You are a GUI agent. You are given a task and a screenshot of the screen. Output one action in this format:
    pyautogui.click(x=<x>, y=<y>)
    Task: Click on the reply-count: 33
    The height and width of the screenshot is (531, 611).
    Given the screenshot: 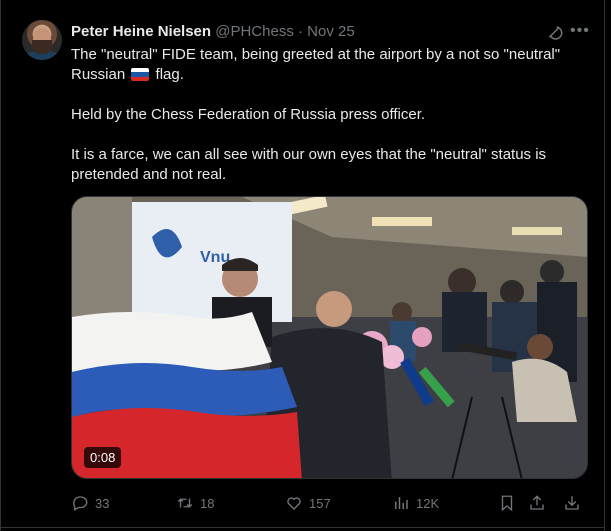 What is the action you would take?
    pyautogui.click(x=102, y=503)
    